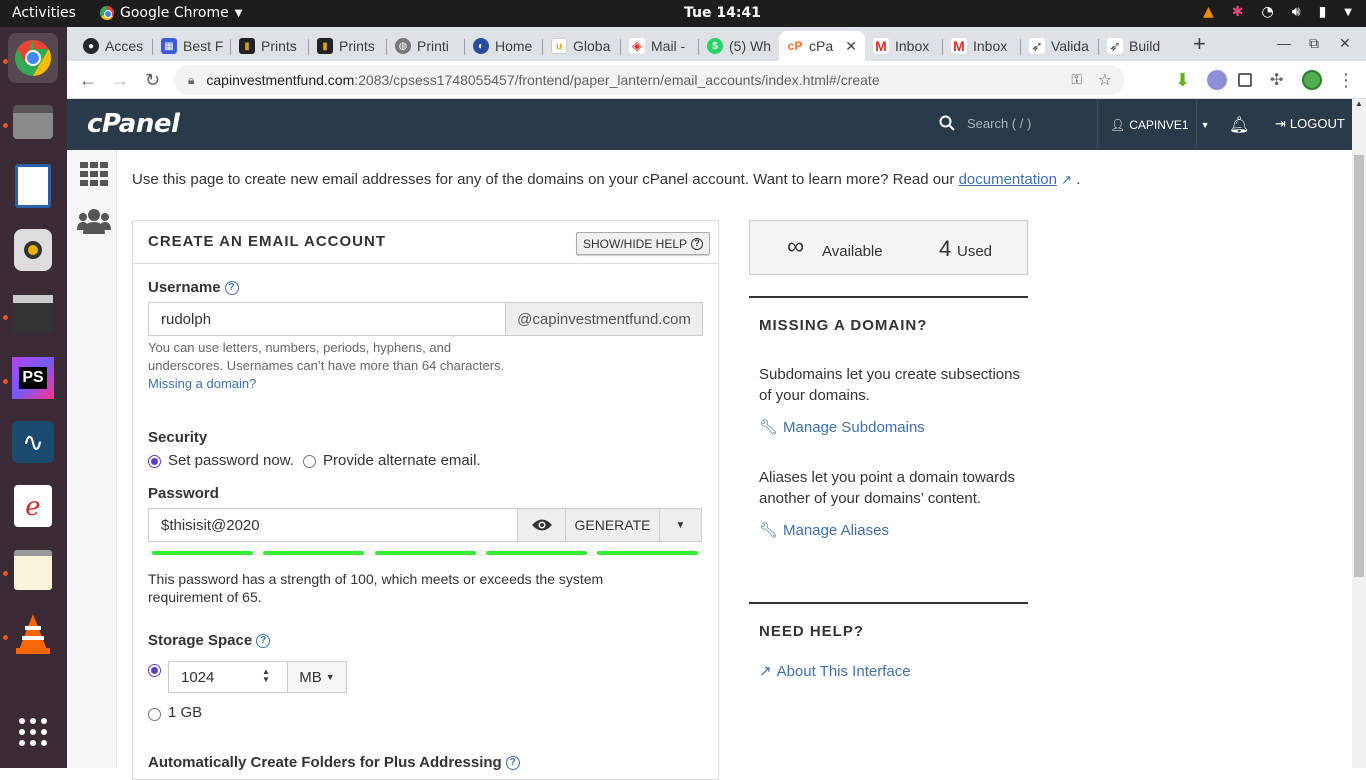 The width and height of the screenshot is (1366, 780). Describe the element at coordinates (33, 634) in the screenshot. I see `dock-vlc` at that location.